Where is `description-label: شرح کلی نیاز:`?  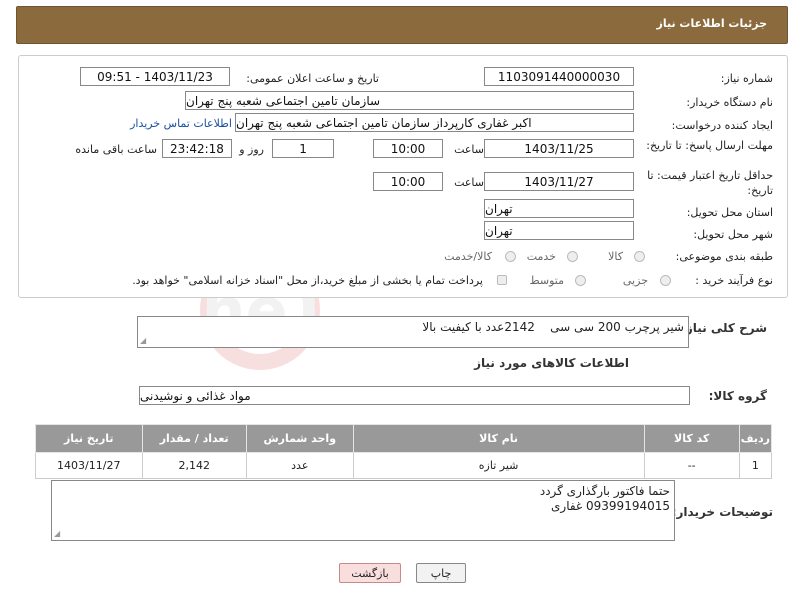 description-label: شرح کلی نیاز: is located at coordinates (724, 328).